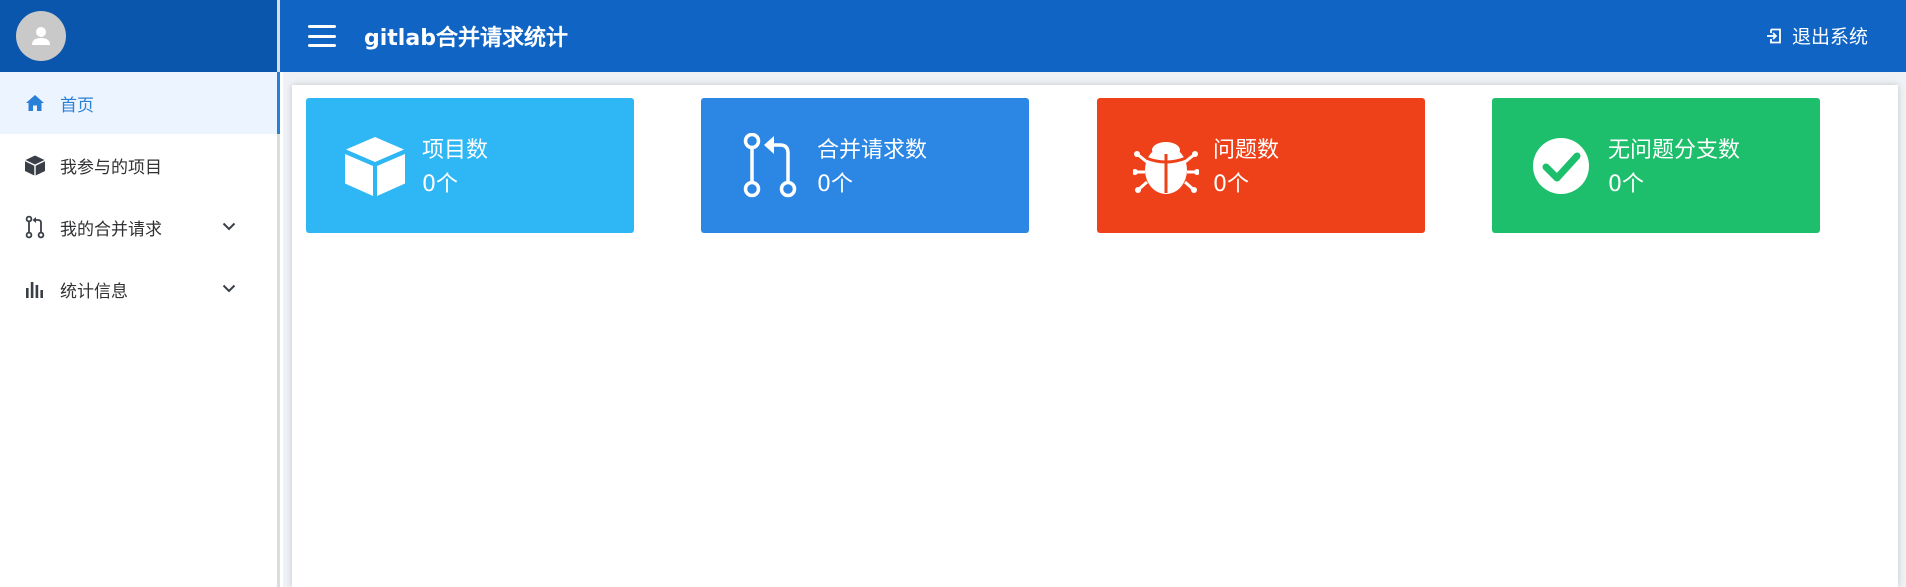 The width and height of the screenshot is (1906, 587). Describe the element at coordinates (111, 167) in the screenshot. I see `sidebar-item-label: 我参与的项目` at that location.